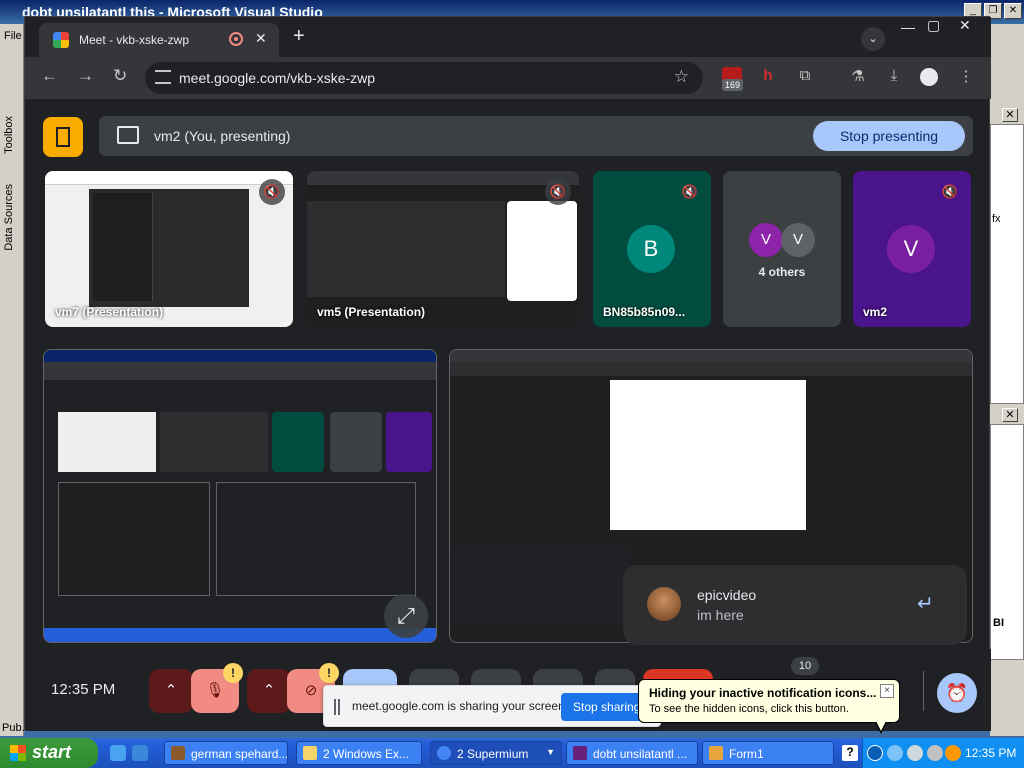 Image resolution: width=1024 pixels, height=768 pixels. What do you see at coordinates (123, 247) in the screenshot?
I see `tile-screenshot-sidebar` at bounding box center [123, 247].